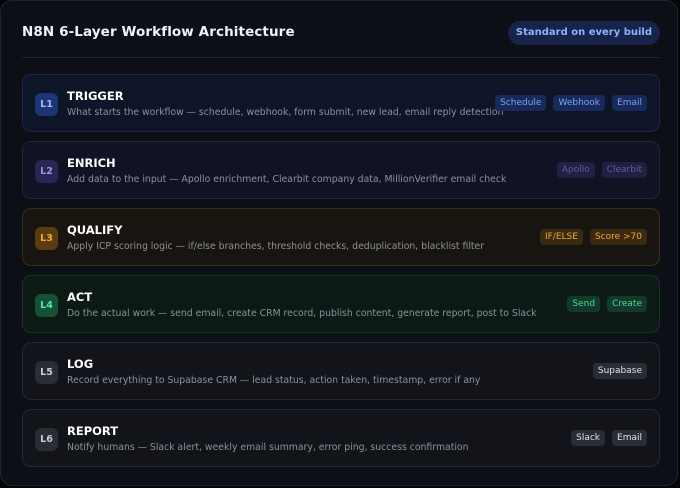 The image size is (680, 488). I want to click on layer-tag: Slack, so click(588, 438).